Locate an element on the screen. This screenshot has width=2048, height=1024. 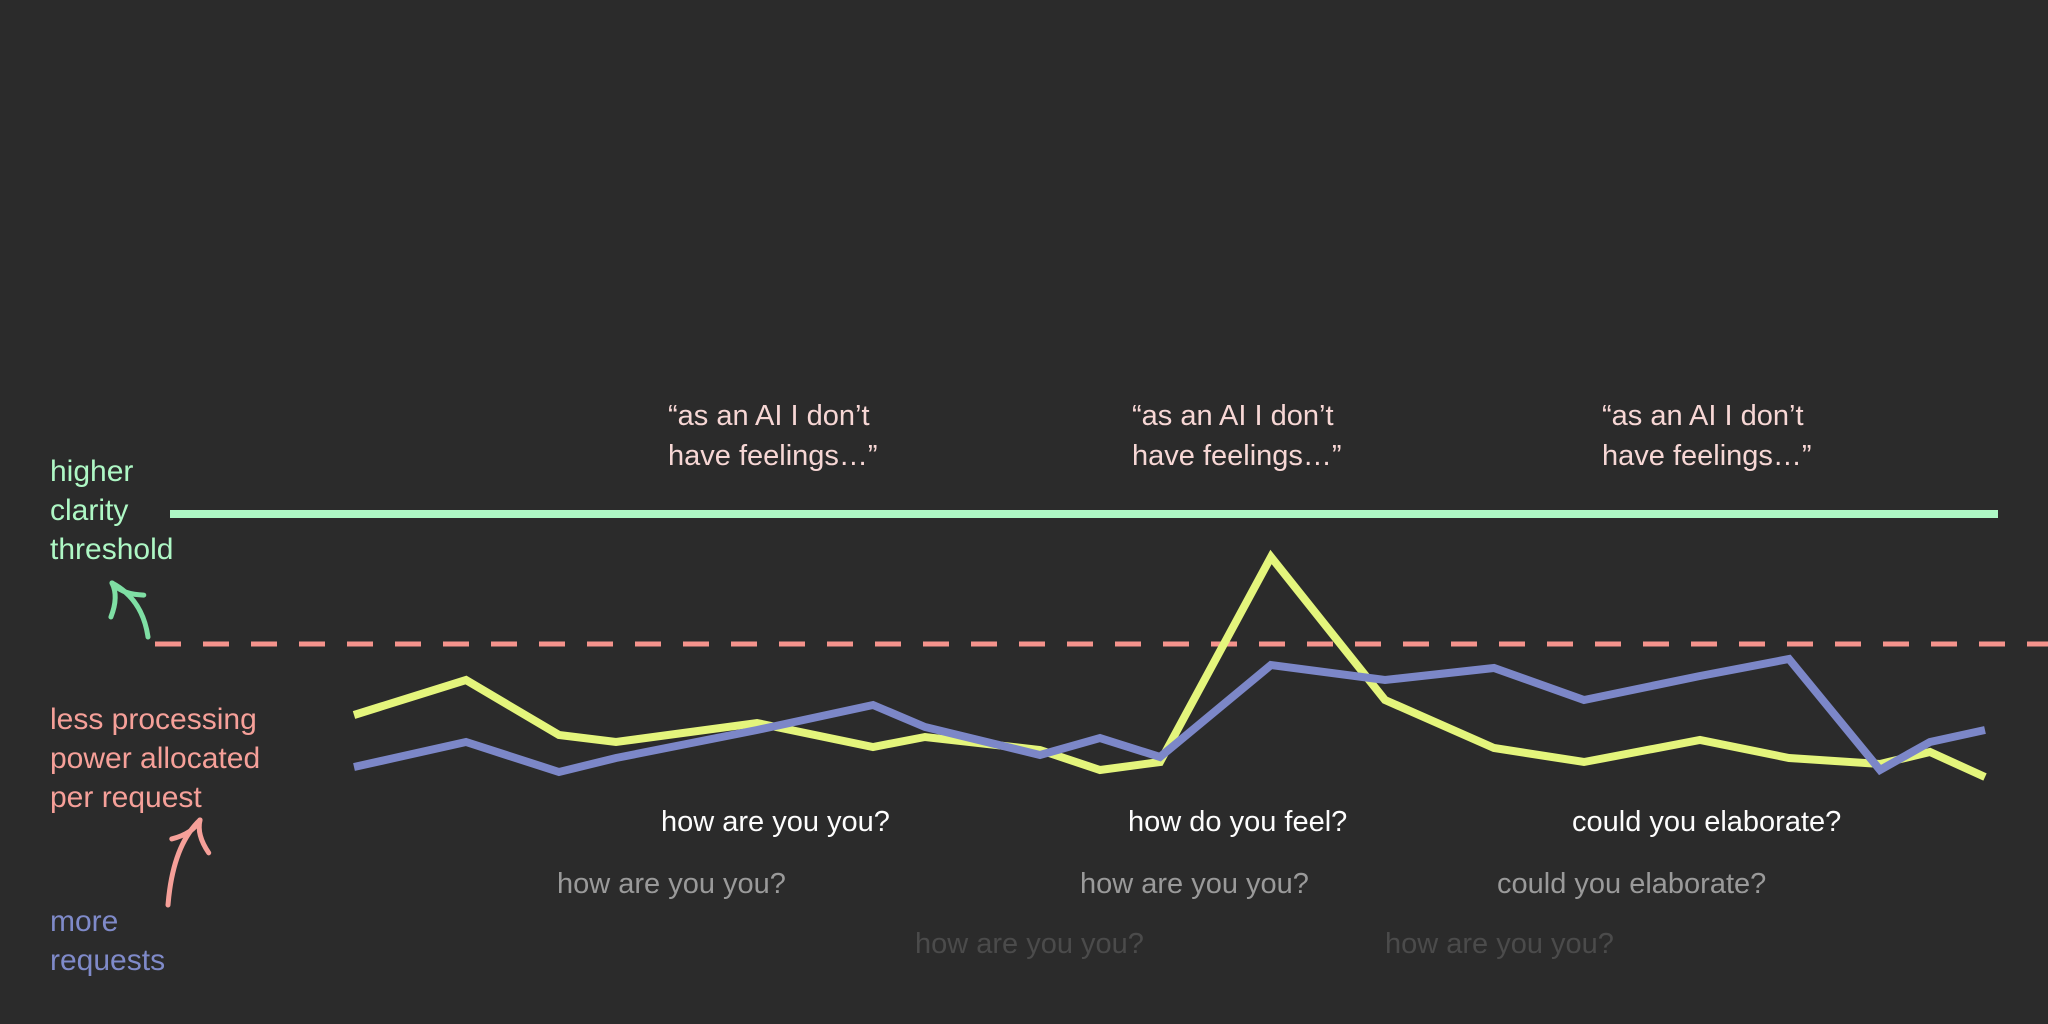
prompt-label-primary: how are you you? is located at coordinates (775, 822).